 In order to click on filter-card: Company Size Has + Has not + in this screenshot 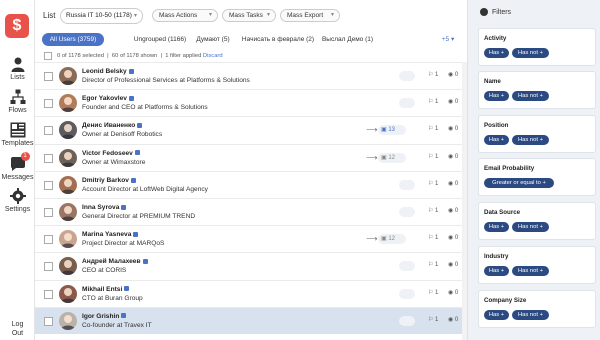, I will do `click(537, 309)`.